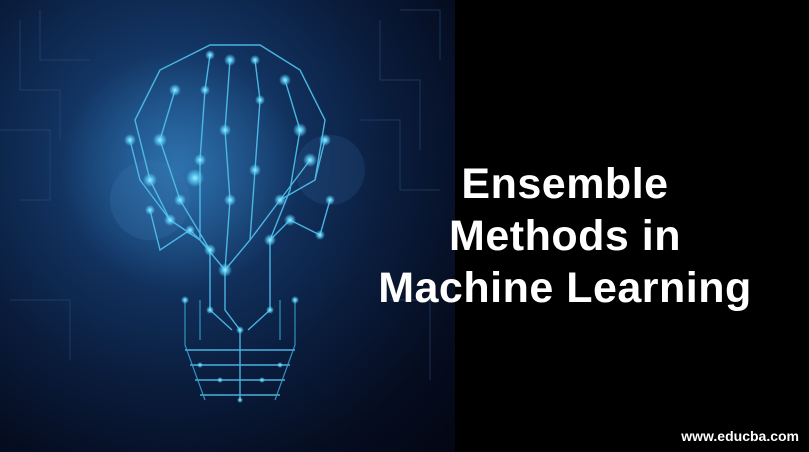 The image size is (809, 452). Describe the element at coordinates (565, 184) in the screenshot. I see `headline-line-1: Ensemble` at that location.